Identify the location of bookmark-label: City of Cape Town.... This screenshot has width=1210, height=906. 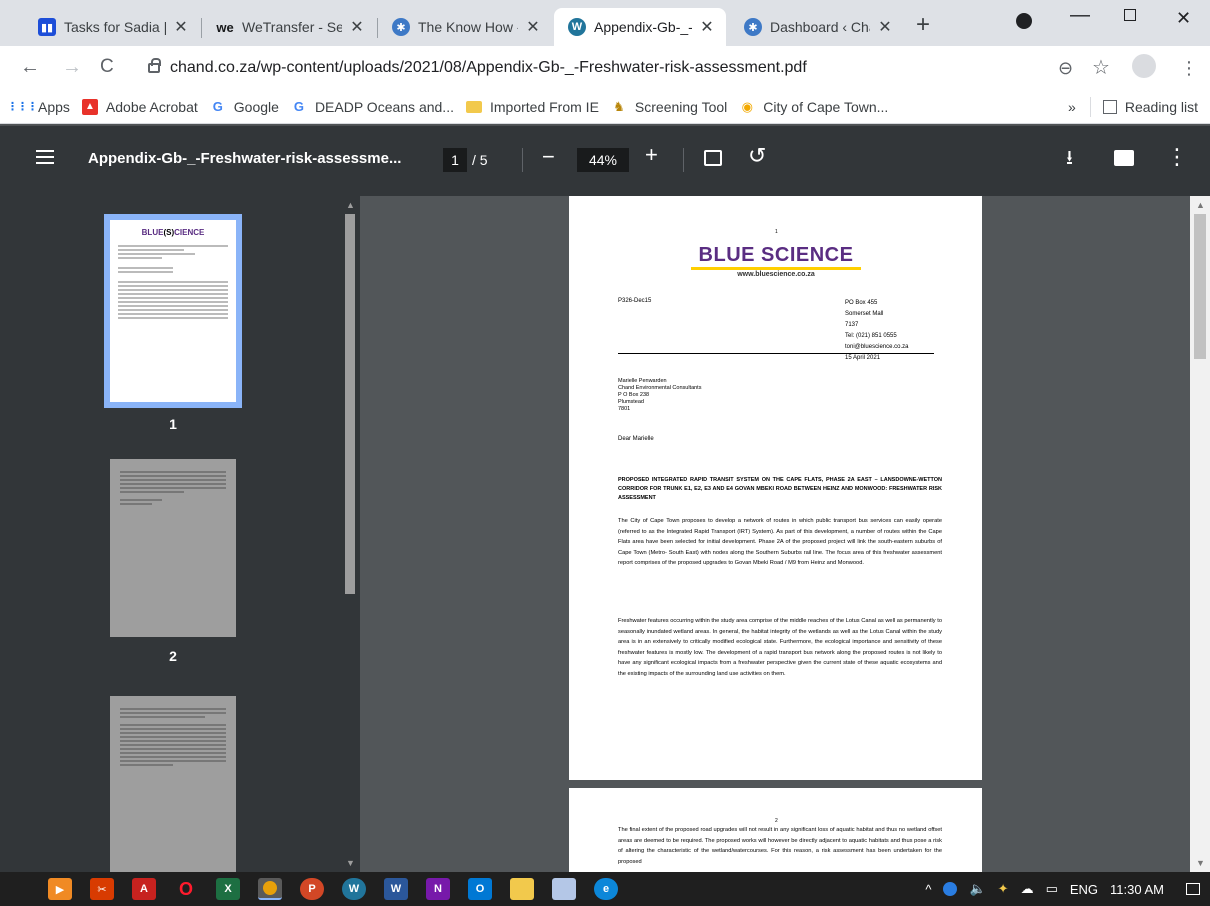
(826, 106).